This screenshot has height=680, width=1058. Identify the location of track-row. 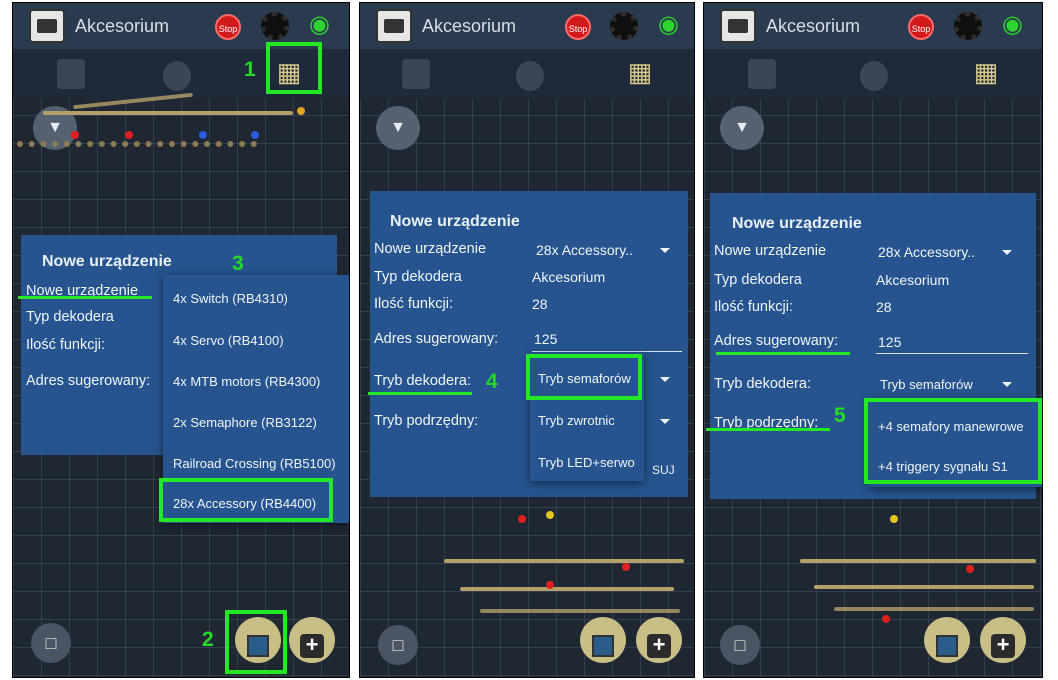
(137, 144).